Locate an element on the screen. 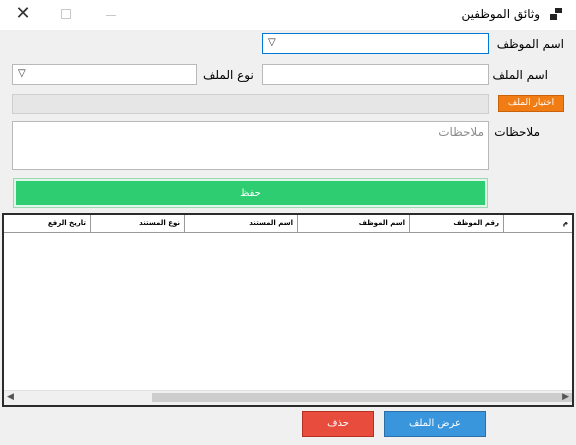  app-icon is located at coordinates (556, 14).